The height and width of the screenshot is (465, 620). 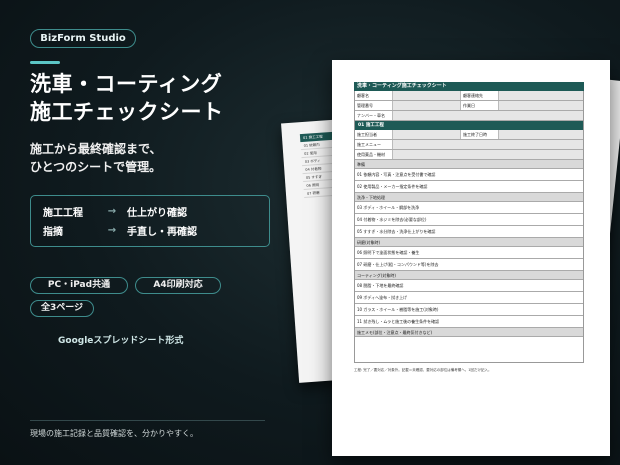 I want to click on work-key: 使用薬品・機材, so click(x=374, y=154).